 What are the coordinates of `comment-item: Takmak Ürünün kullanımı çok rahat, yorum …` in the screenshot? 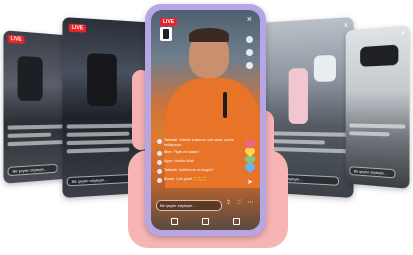 It's located at (200, 142).